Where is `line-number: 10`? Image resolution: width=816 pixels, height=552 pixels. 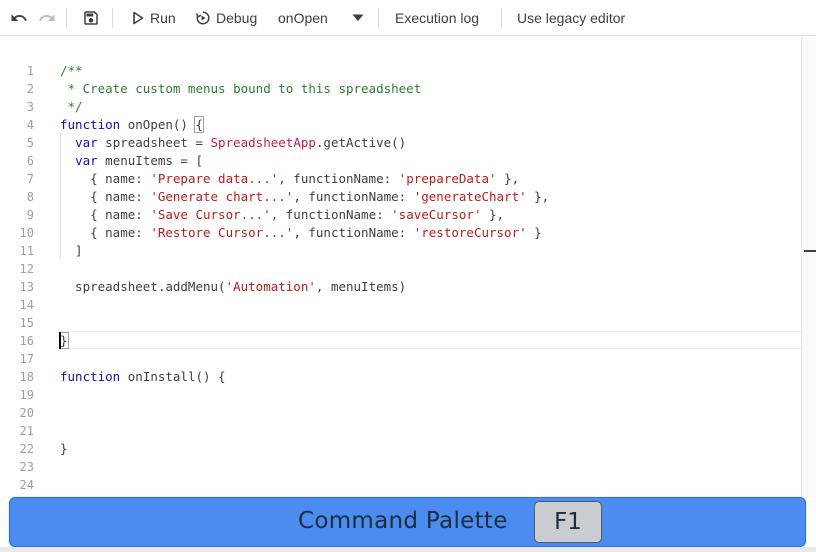 line-number: 10 is located at coordinates (26, 233).